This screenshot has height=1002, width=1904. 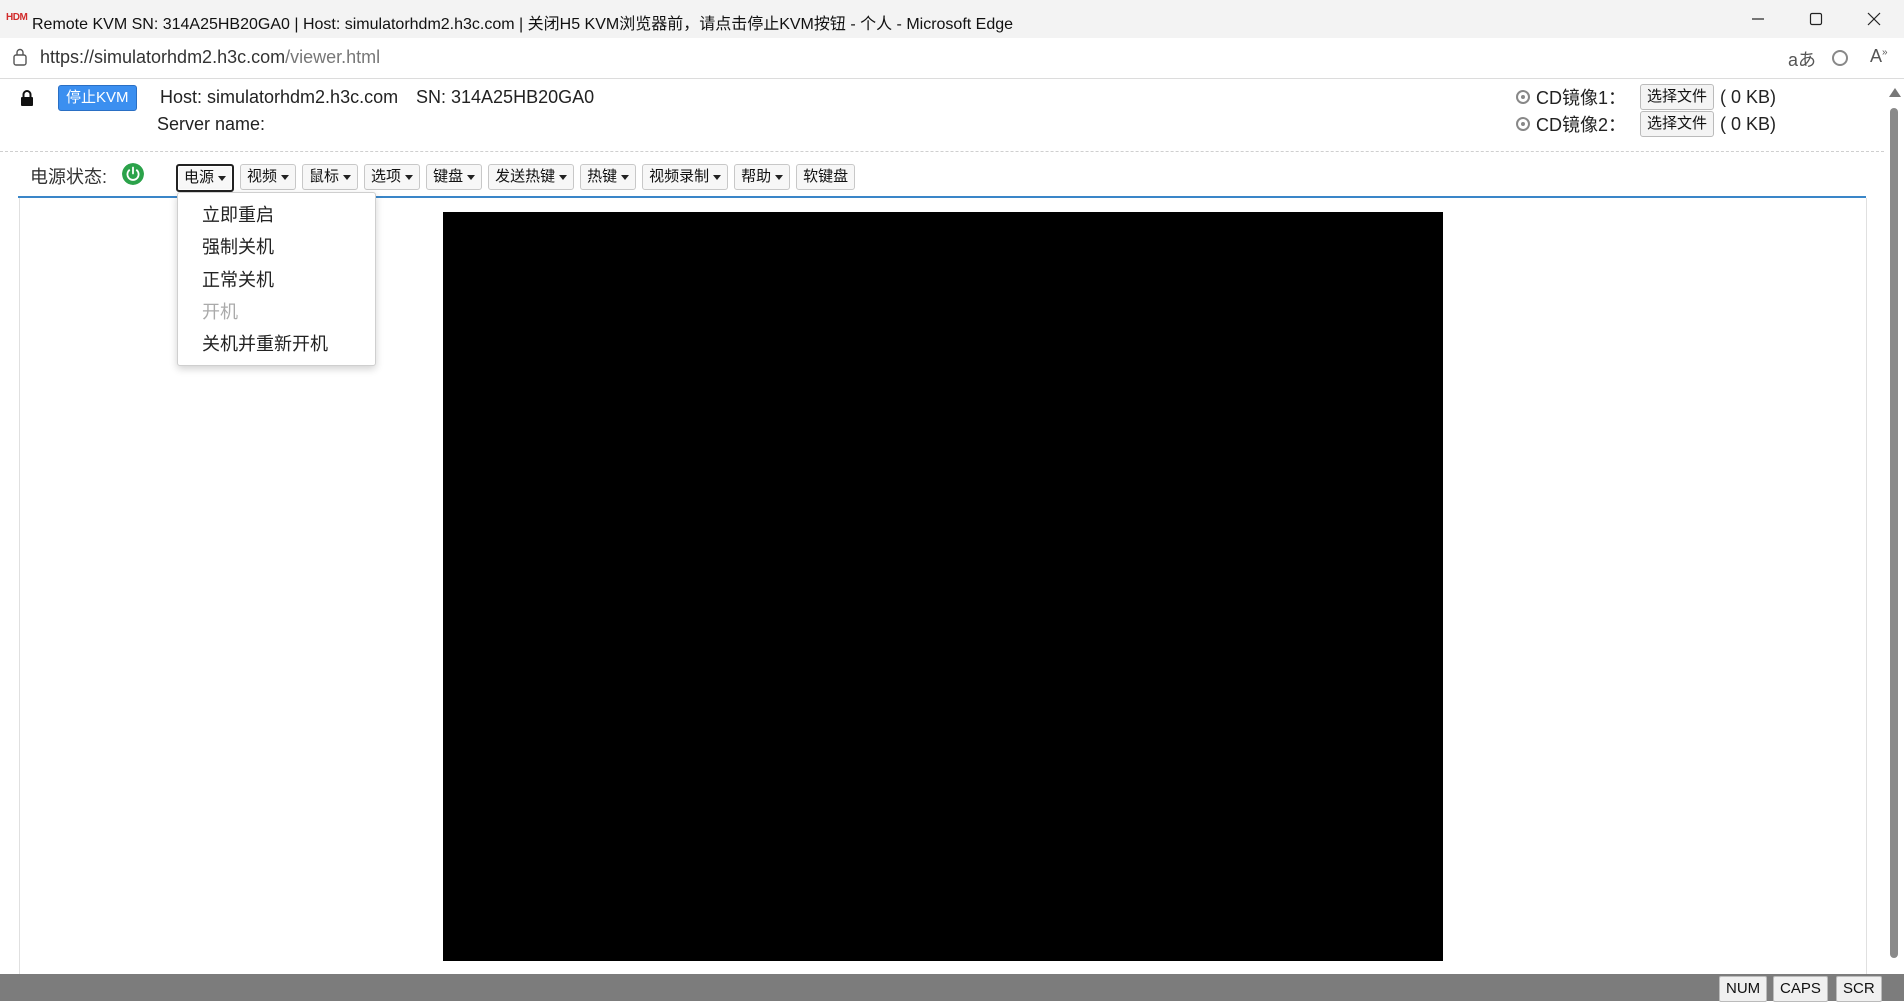 I want to click on server-name-label: Server name:, so click(x=211, y=124).